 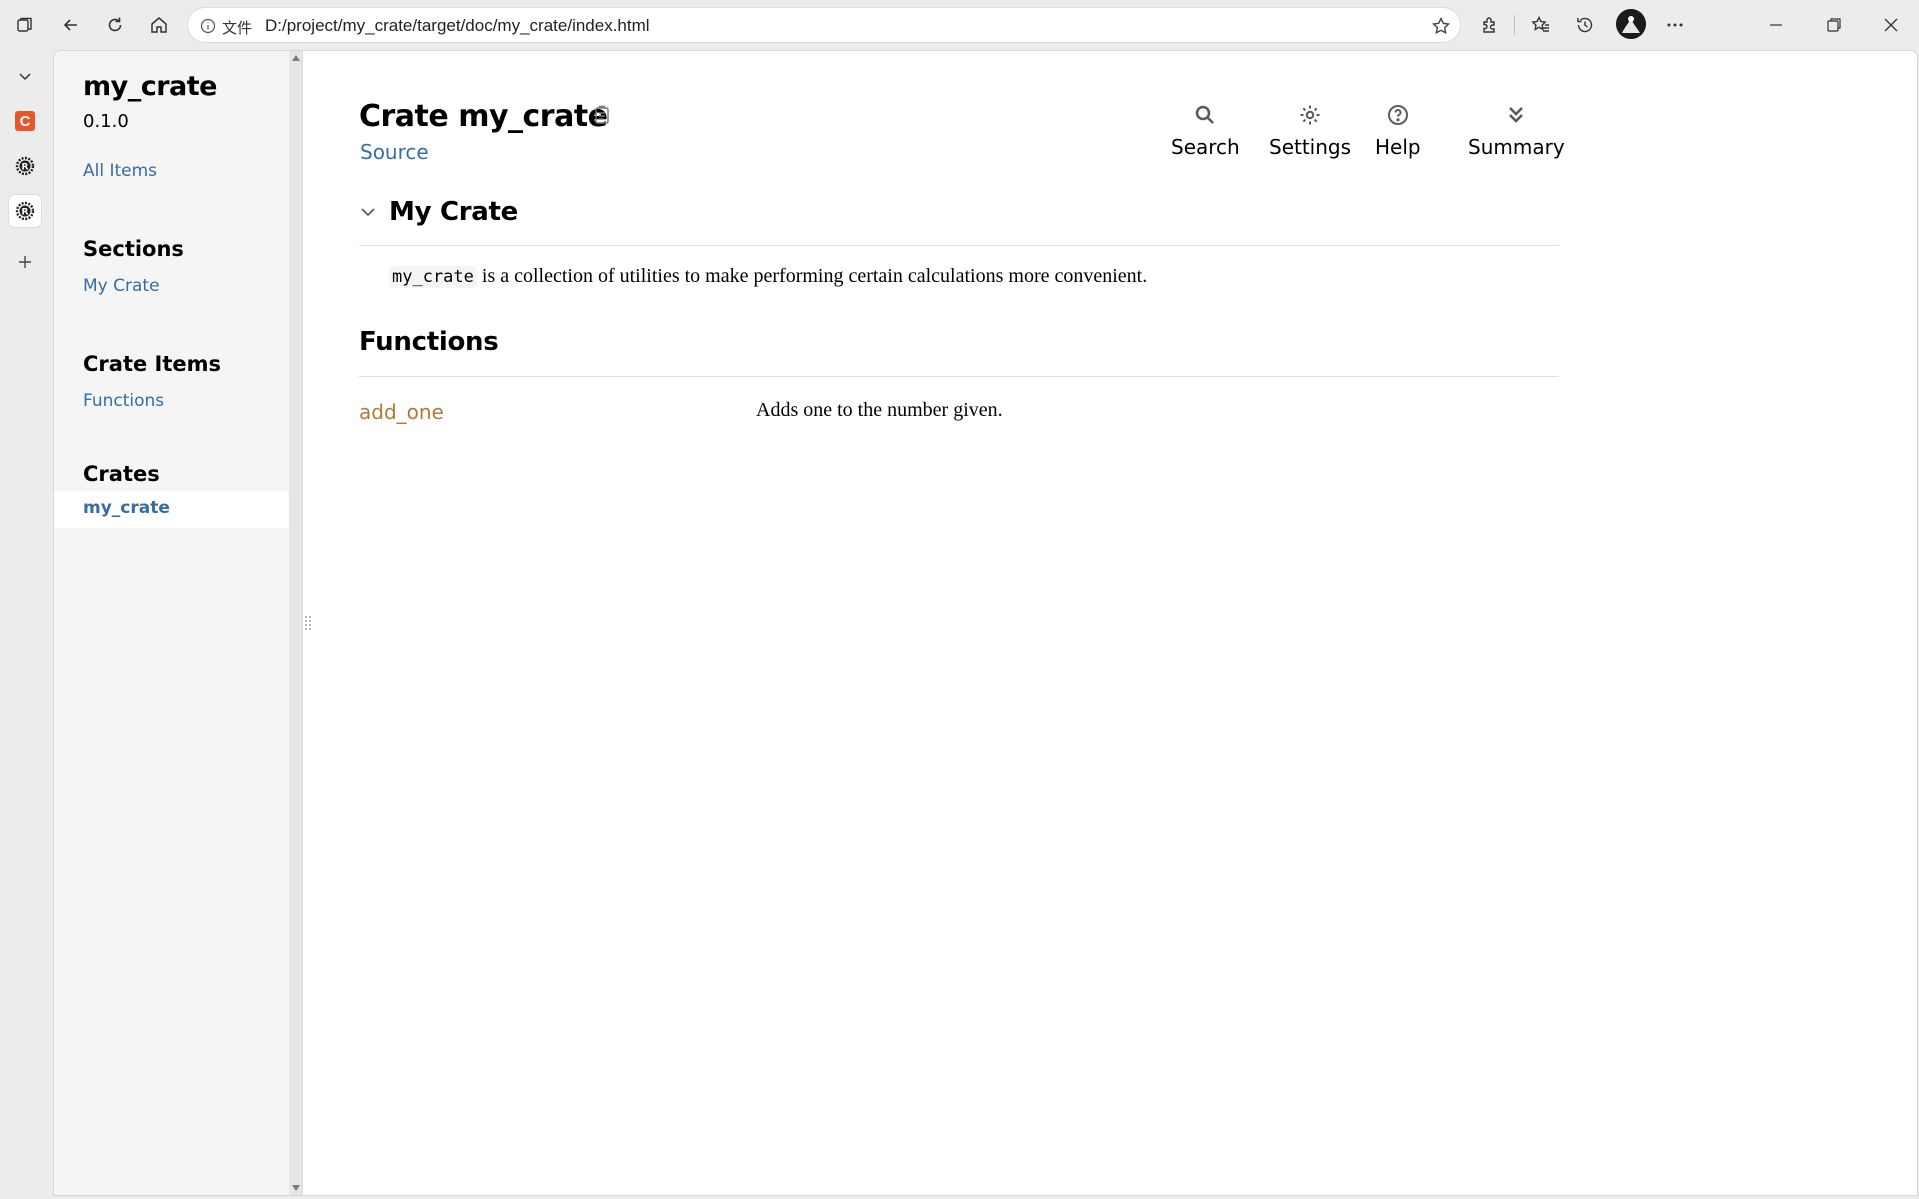 What do you see at coordinates (120, 171) in the screenshot?
I see `sidebar-all-items-link: All Items` at bounding box center [120, 171].